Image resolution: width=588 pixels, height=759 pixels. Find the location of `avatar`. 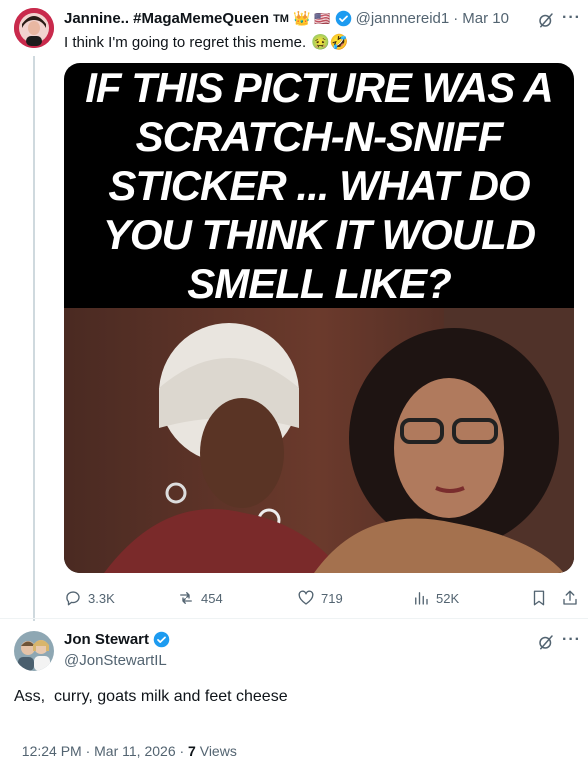

avatar is located at coordinates (34, 28).